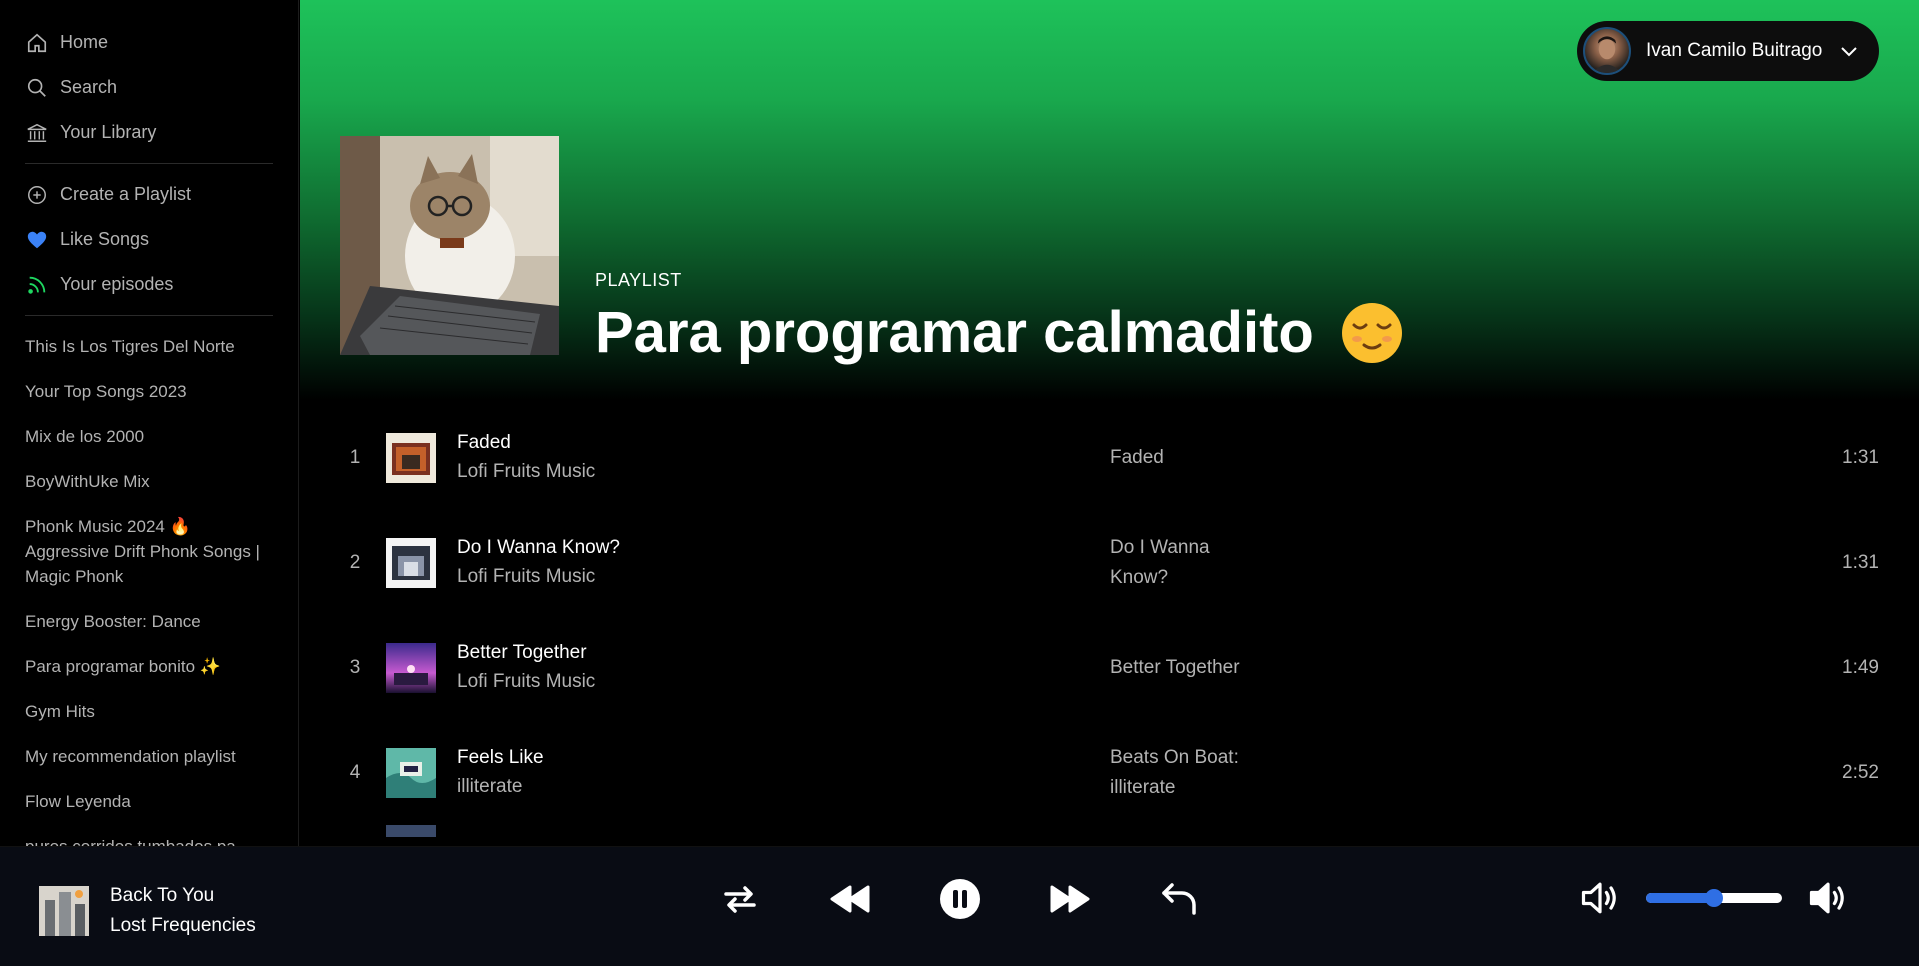 The image size is (1919, 966). Describe the element at coordinates (355, 772) in the screenshot. I see `track-number: 4` at that location.